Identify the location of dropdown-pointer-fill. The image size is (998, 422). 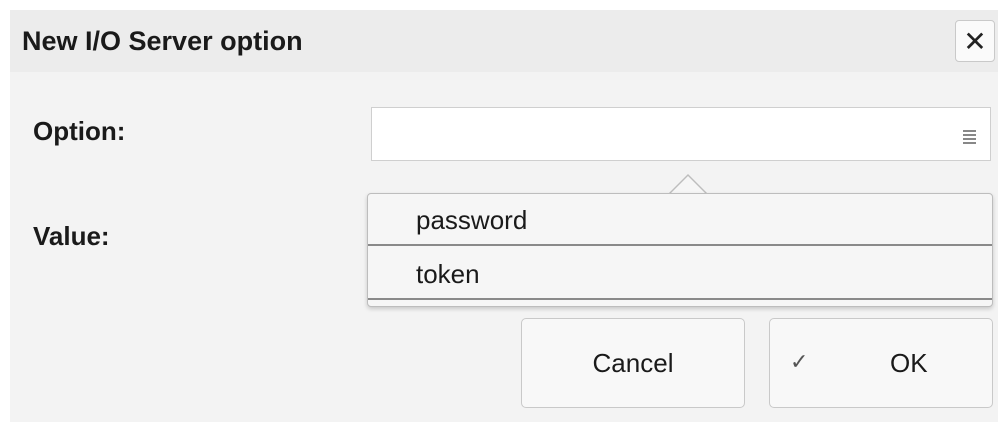
(688, 185).